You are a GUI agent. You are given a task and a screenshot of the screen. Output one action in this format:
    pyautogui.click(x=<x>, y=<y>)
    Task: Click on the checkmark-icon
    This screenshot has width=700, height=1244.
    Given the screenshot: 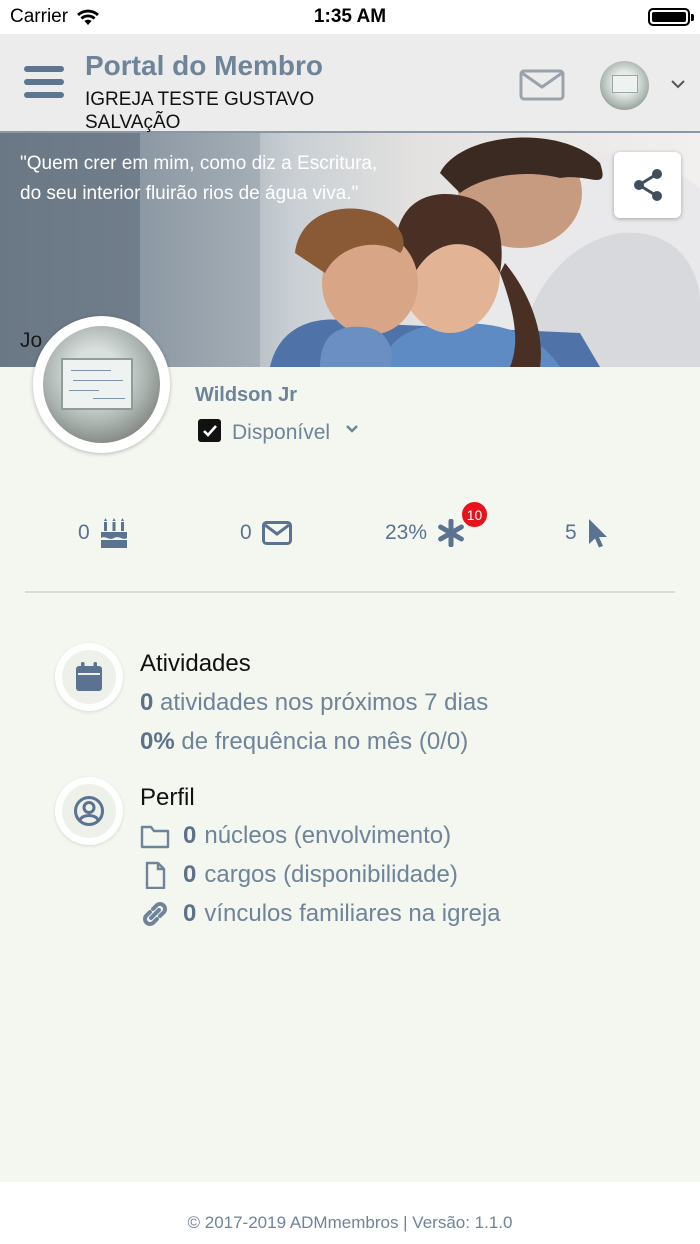 What is the action you would take?
    pyautogui.click(x=209, y=430)
    